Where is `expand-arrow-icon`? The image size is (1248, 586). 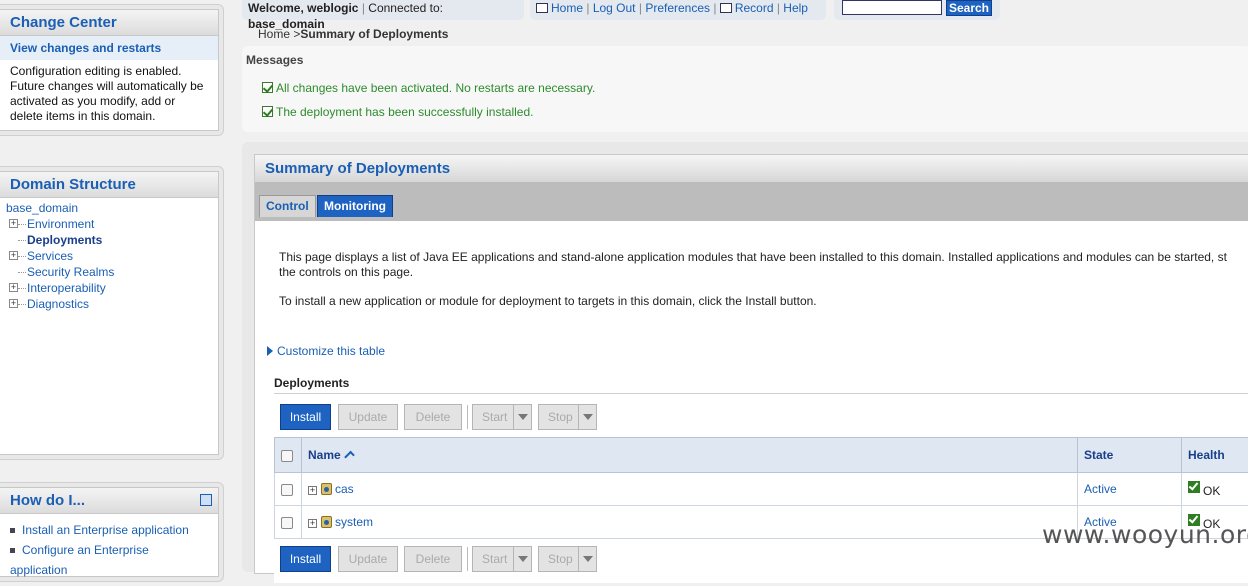 expand-arrow-icon is located at coordinates (270, 351).